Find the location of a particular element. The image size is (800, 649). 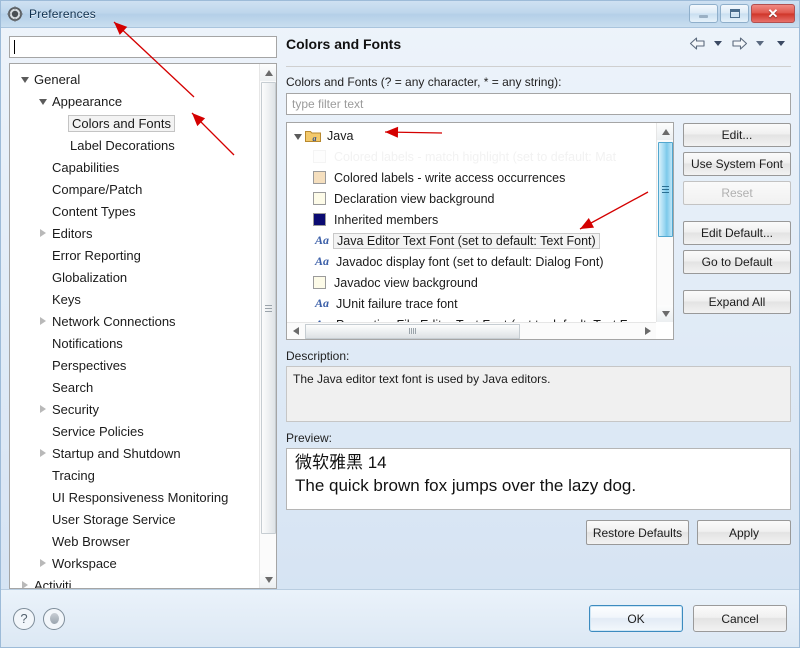

go-to-default-button: Go to Default is located at coordinates (737, 262).